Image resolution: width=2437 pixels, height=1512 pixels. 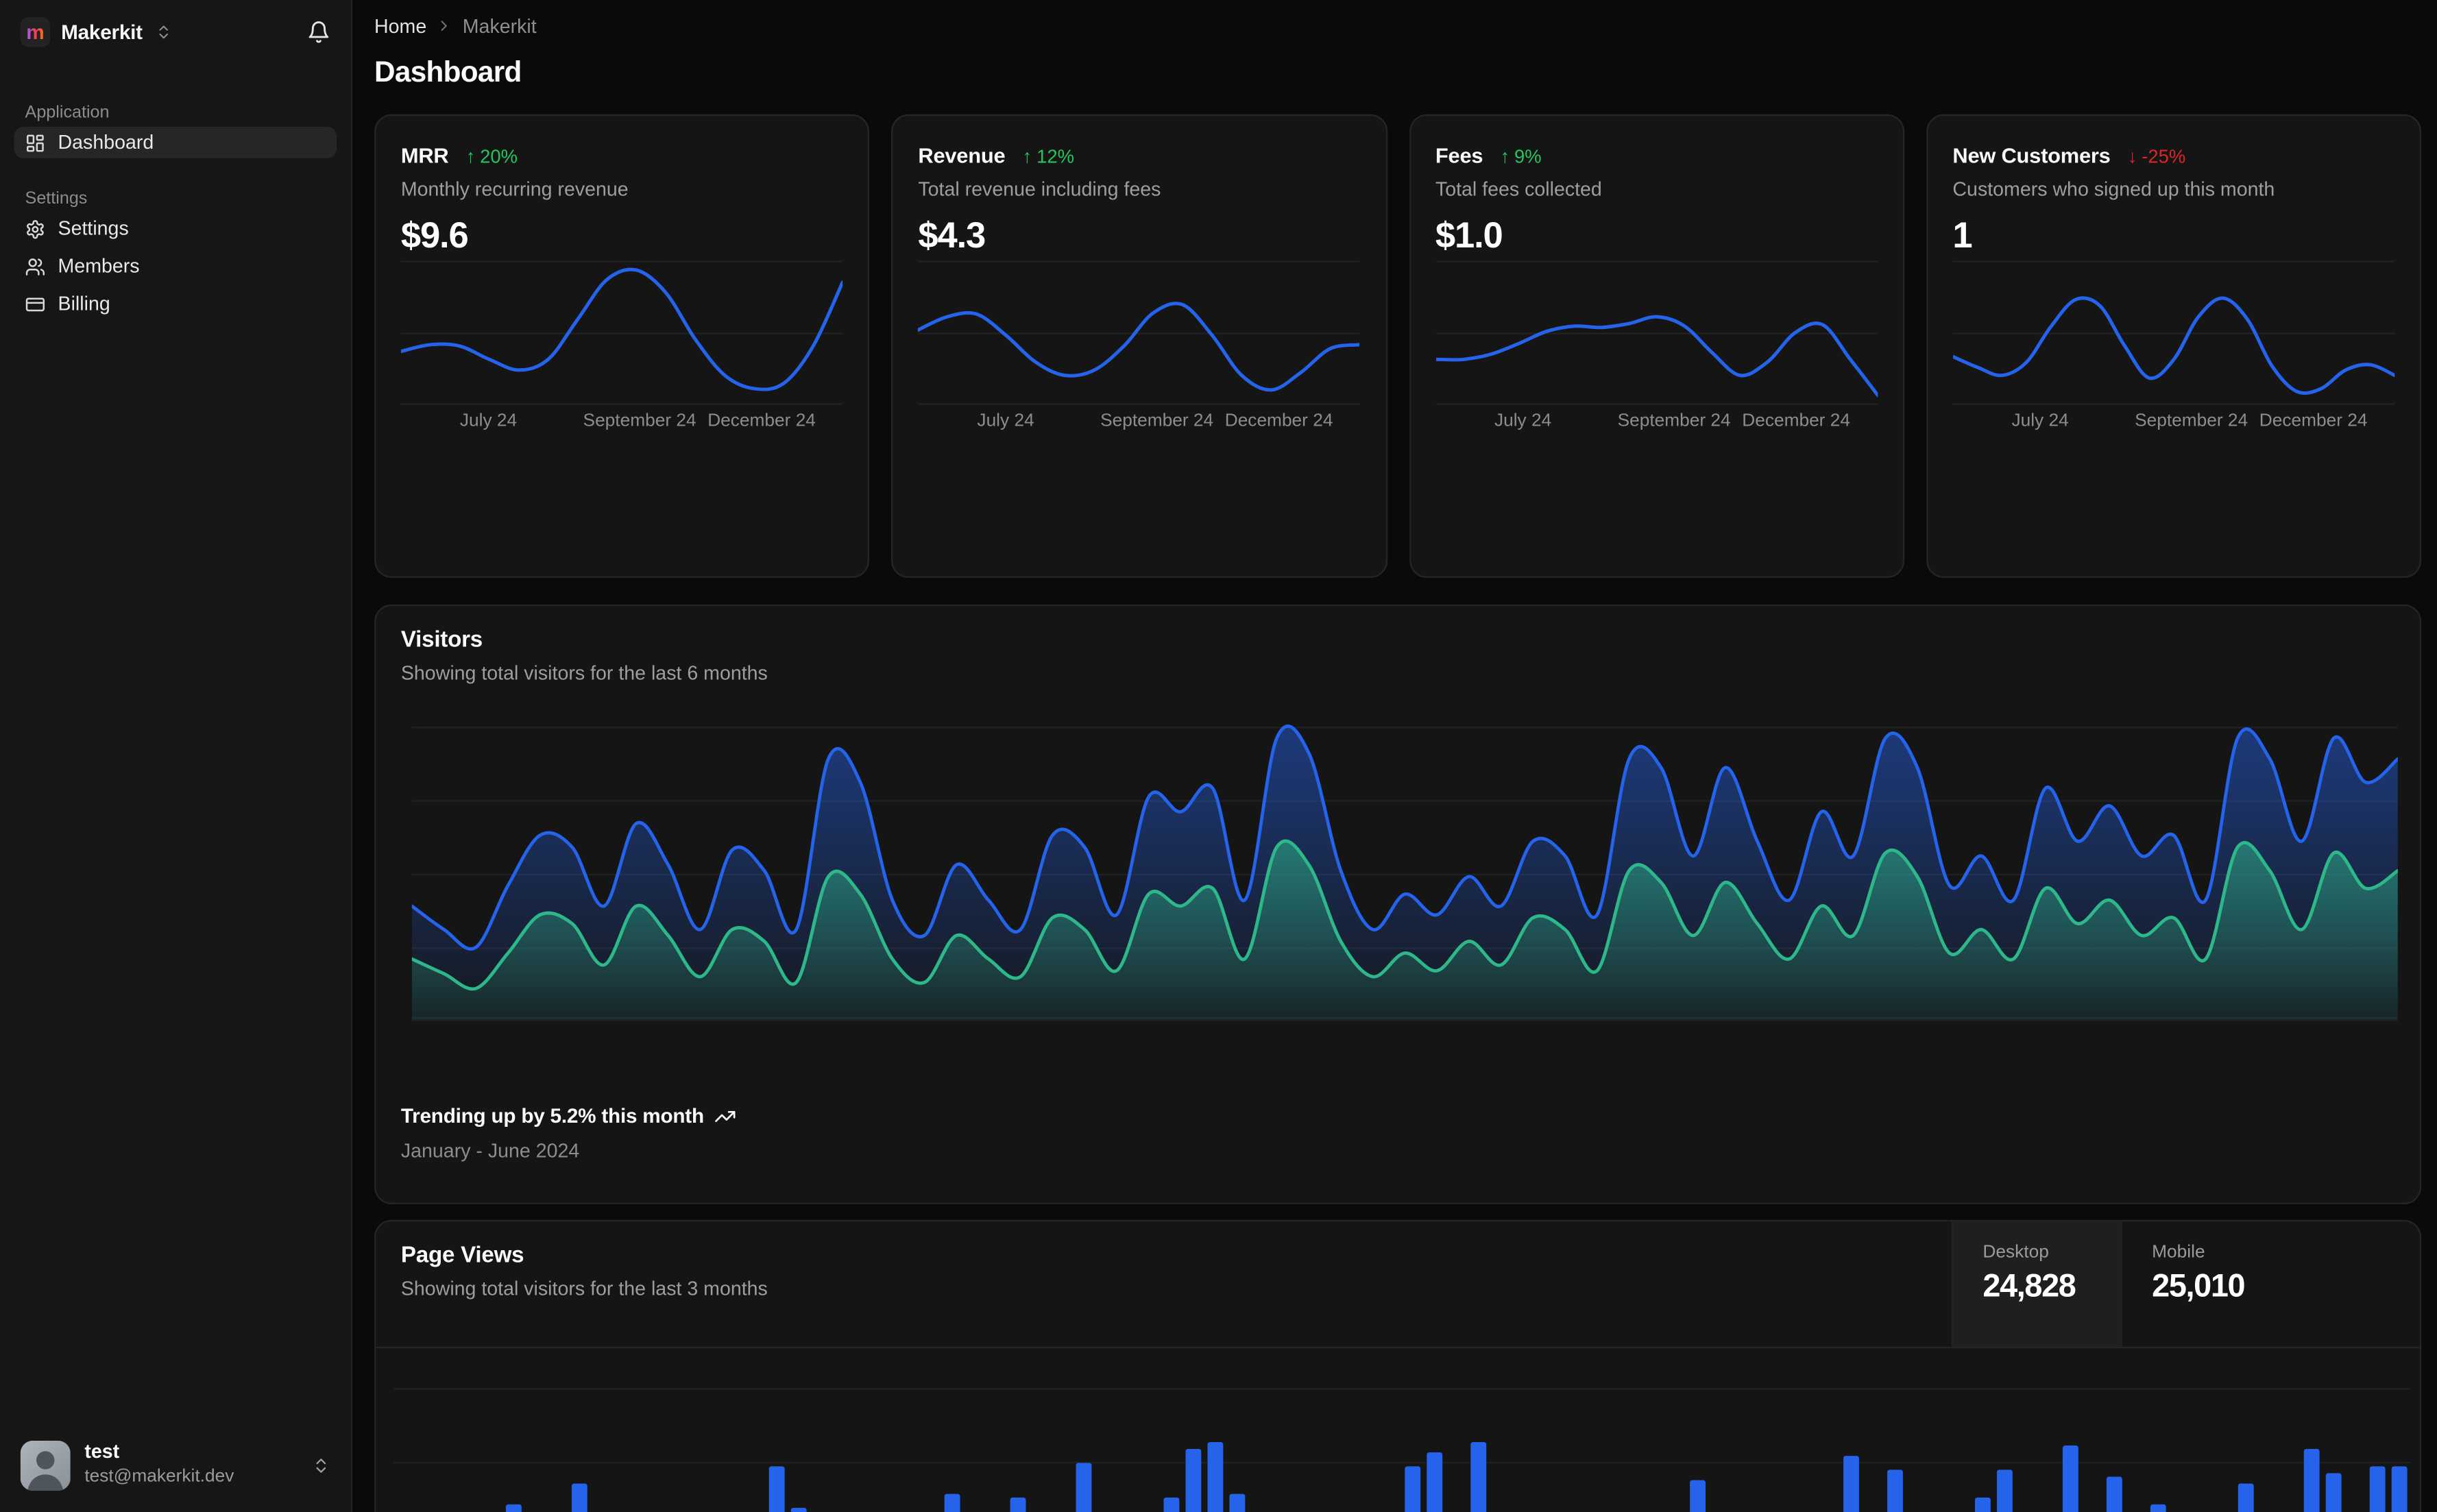 What do you see at coordinates (1139, 330) in the screenshot?
I see `sparkline-chart-revenue` at bounding box center [1139, 330].